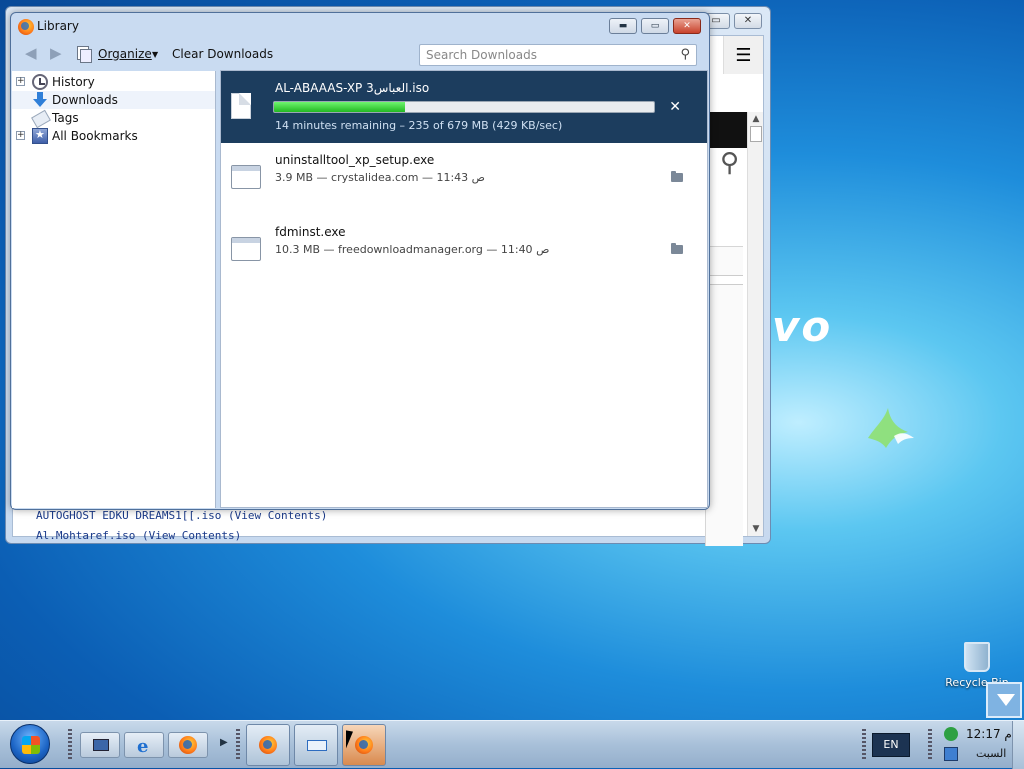 This screenshot has width=1024, height=769. I want to click on download-progress-bar, so click(464, 107).